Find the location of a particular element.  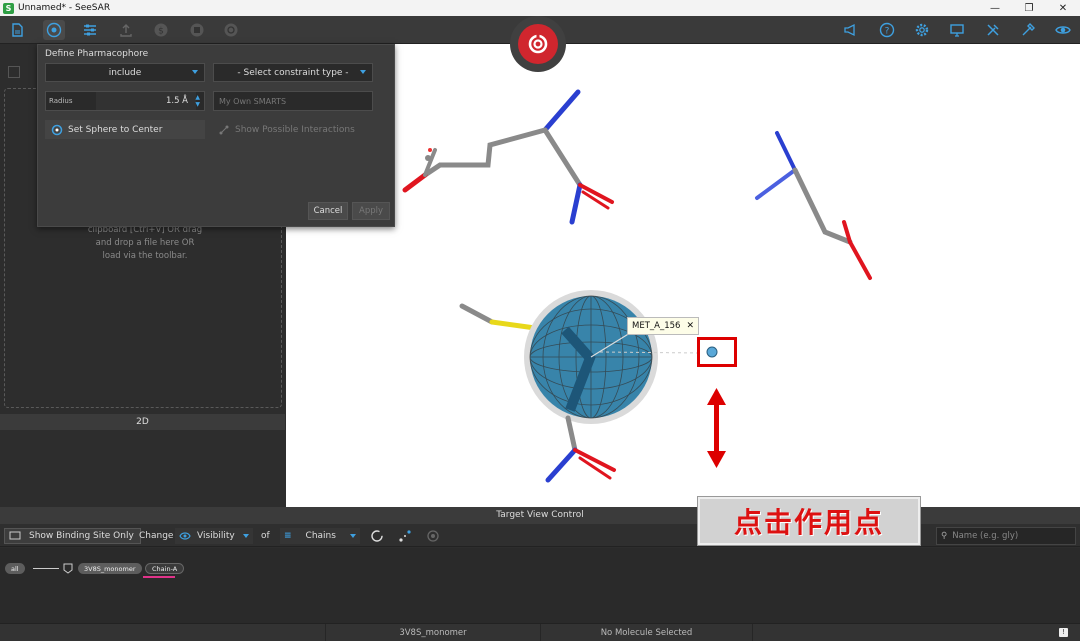

include-mode-select: include is located at coordinates (125, 72).